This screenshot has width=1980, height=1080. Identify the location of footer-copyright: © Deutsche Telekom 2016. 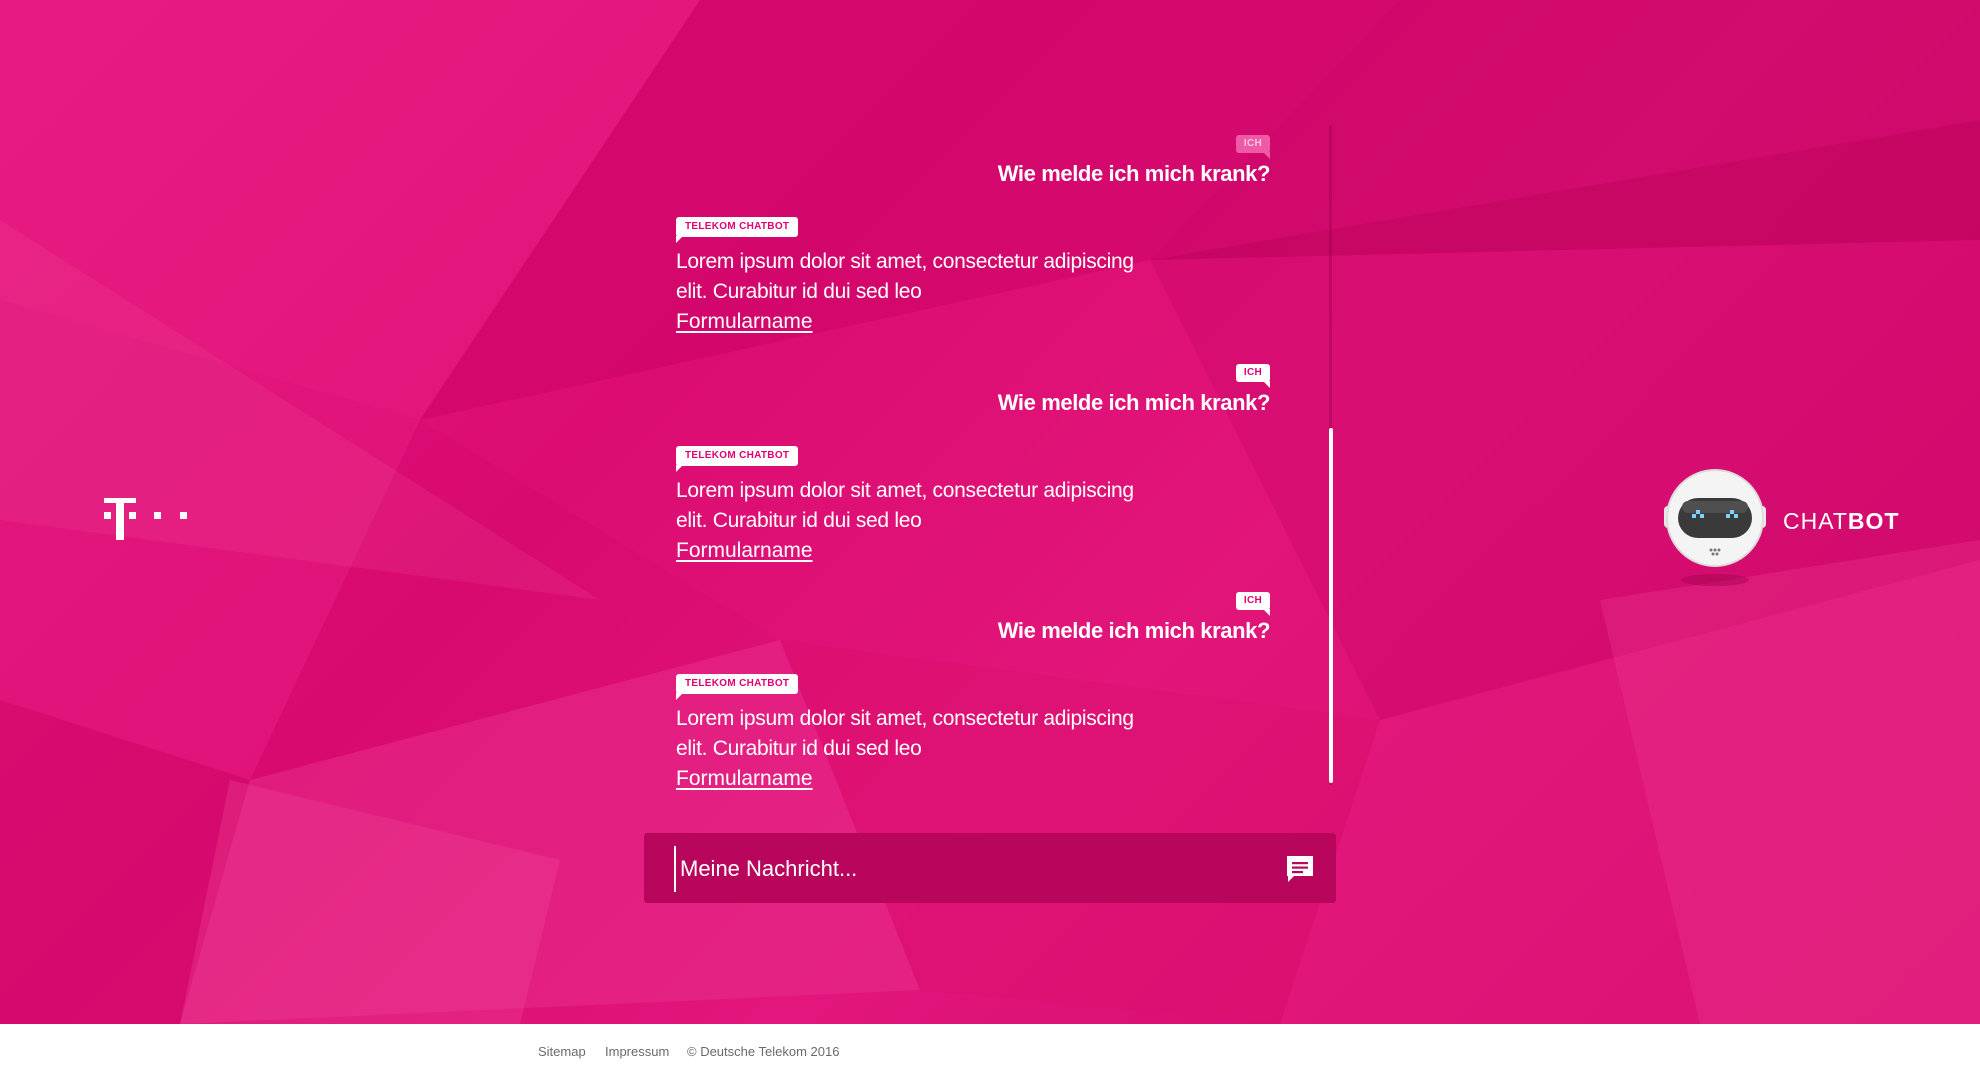
(763, 1051).